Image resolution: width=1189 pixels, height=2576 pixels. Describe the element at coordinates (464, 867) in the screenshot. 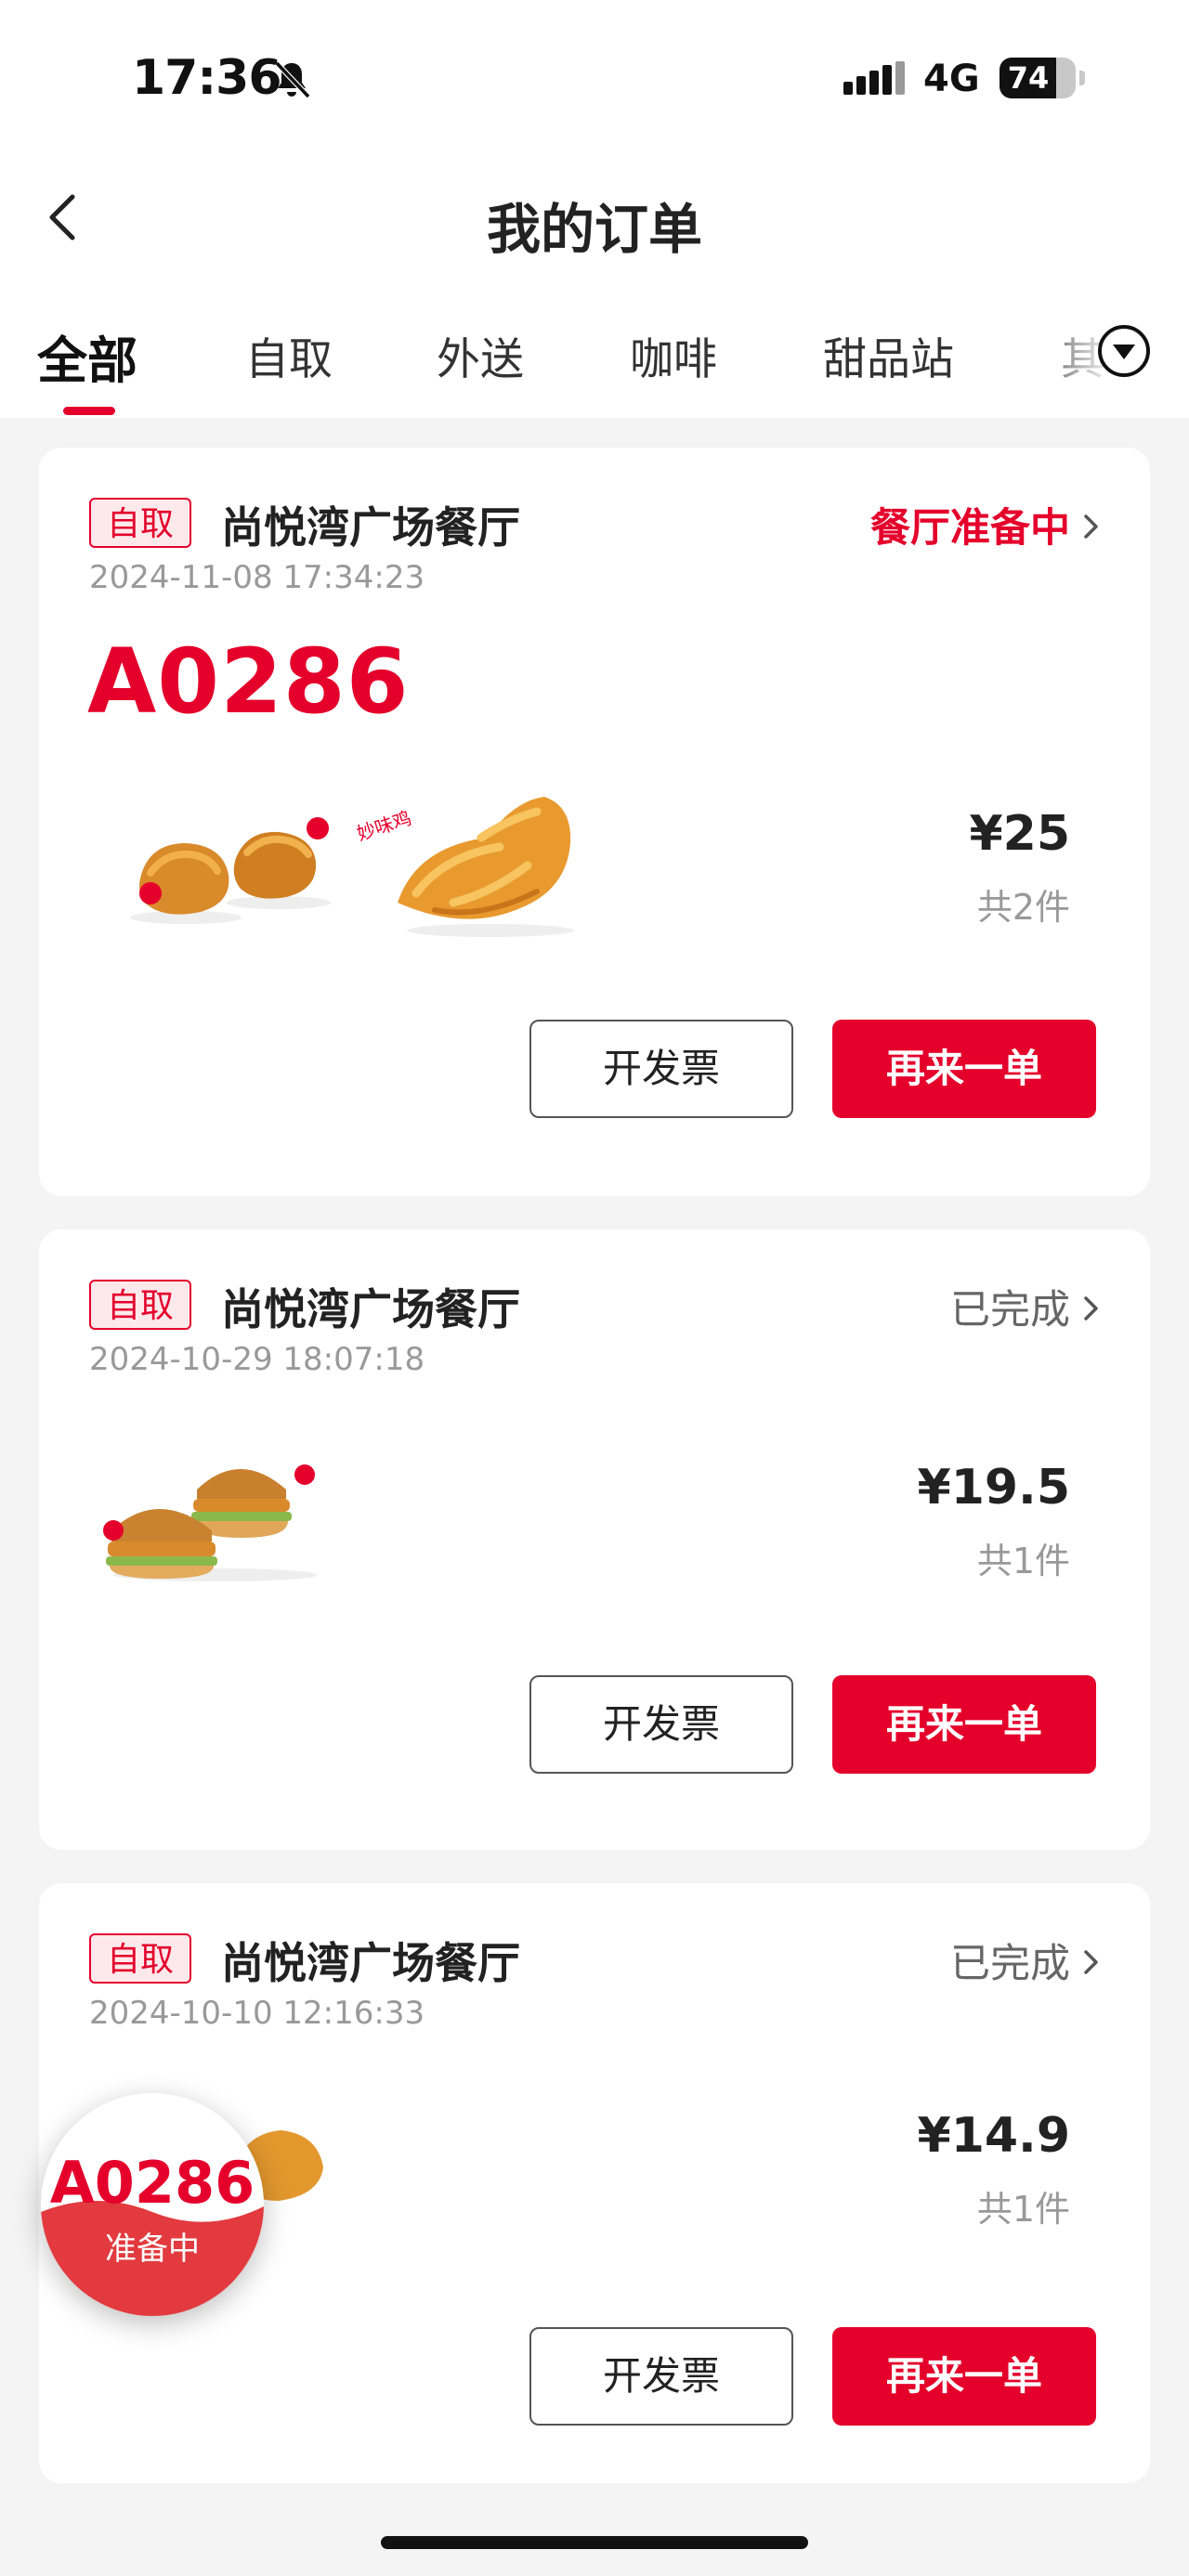

I see `crispy-chicken-wing-image: 妙味鸡` at that location.